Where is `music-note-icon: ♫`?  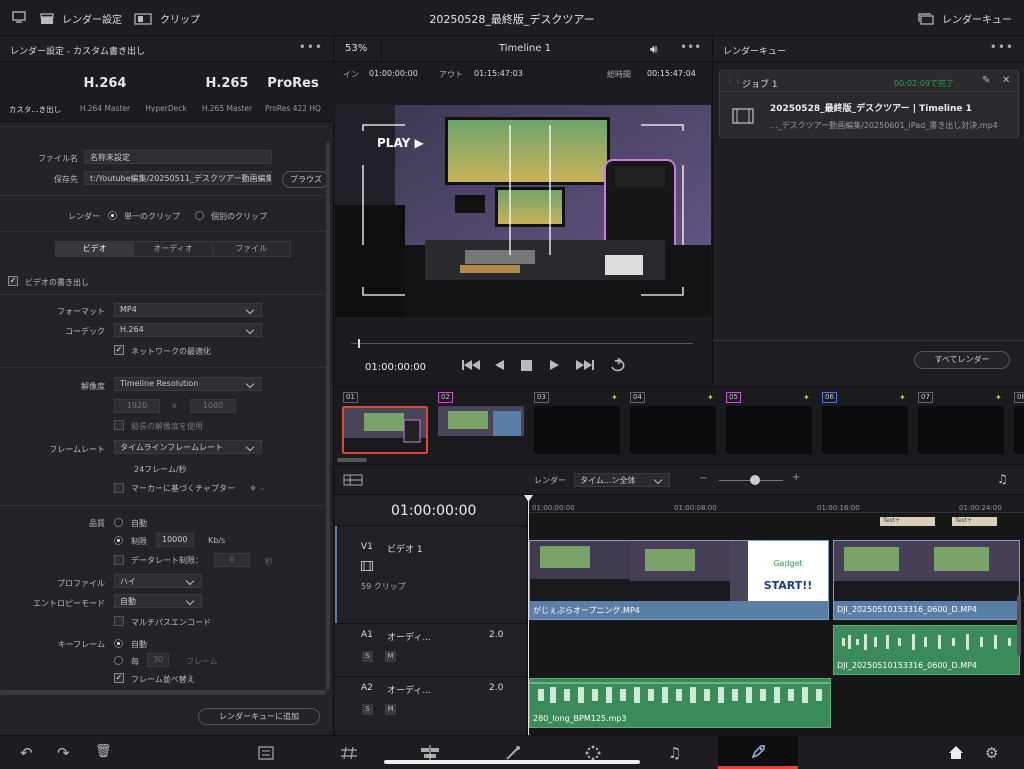 music-note-icon: ♫ is located at coordinates (1002, 479).